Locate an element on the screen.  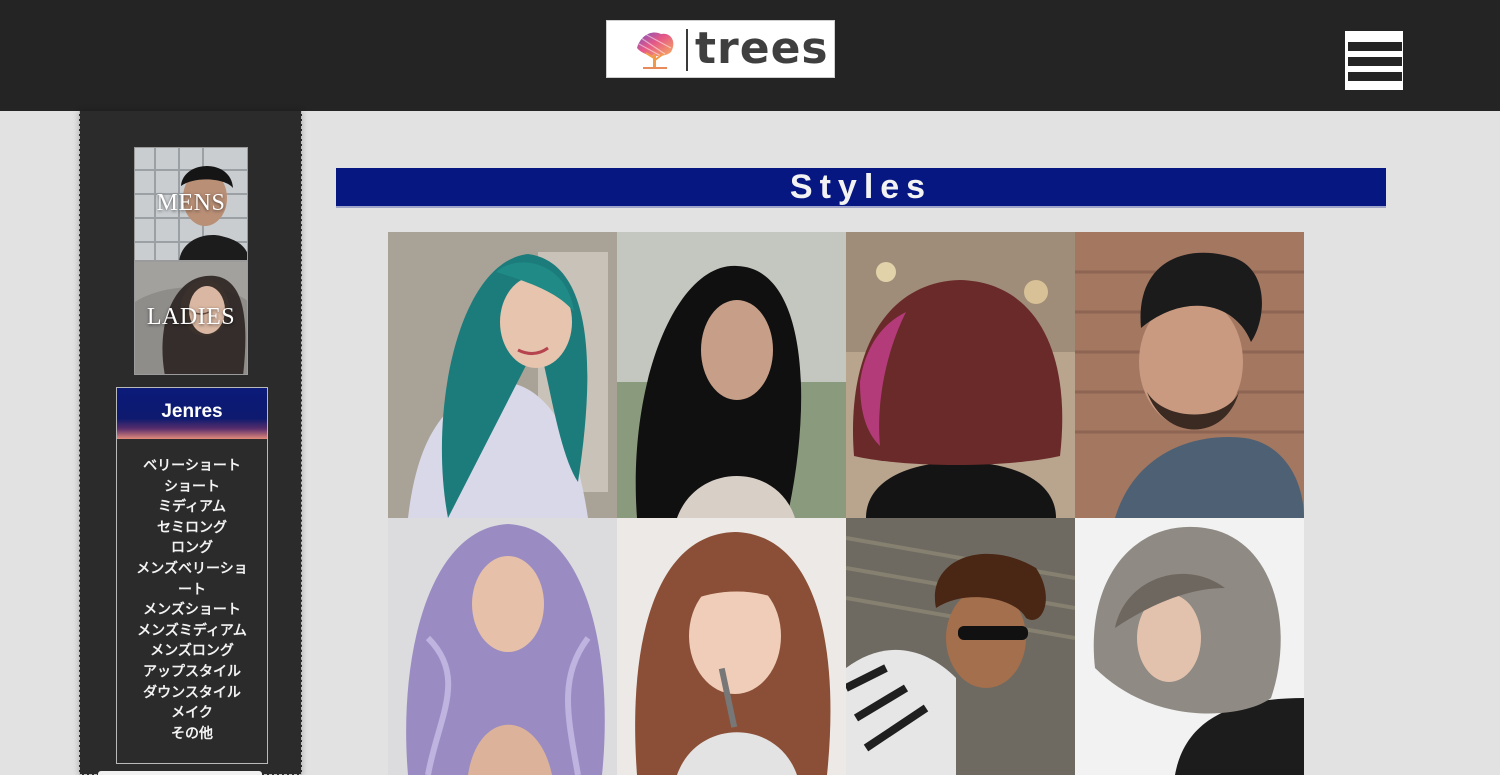
jenres-item: メンズミディアム is located at coordinates (192, 631).